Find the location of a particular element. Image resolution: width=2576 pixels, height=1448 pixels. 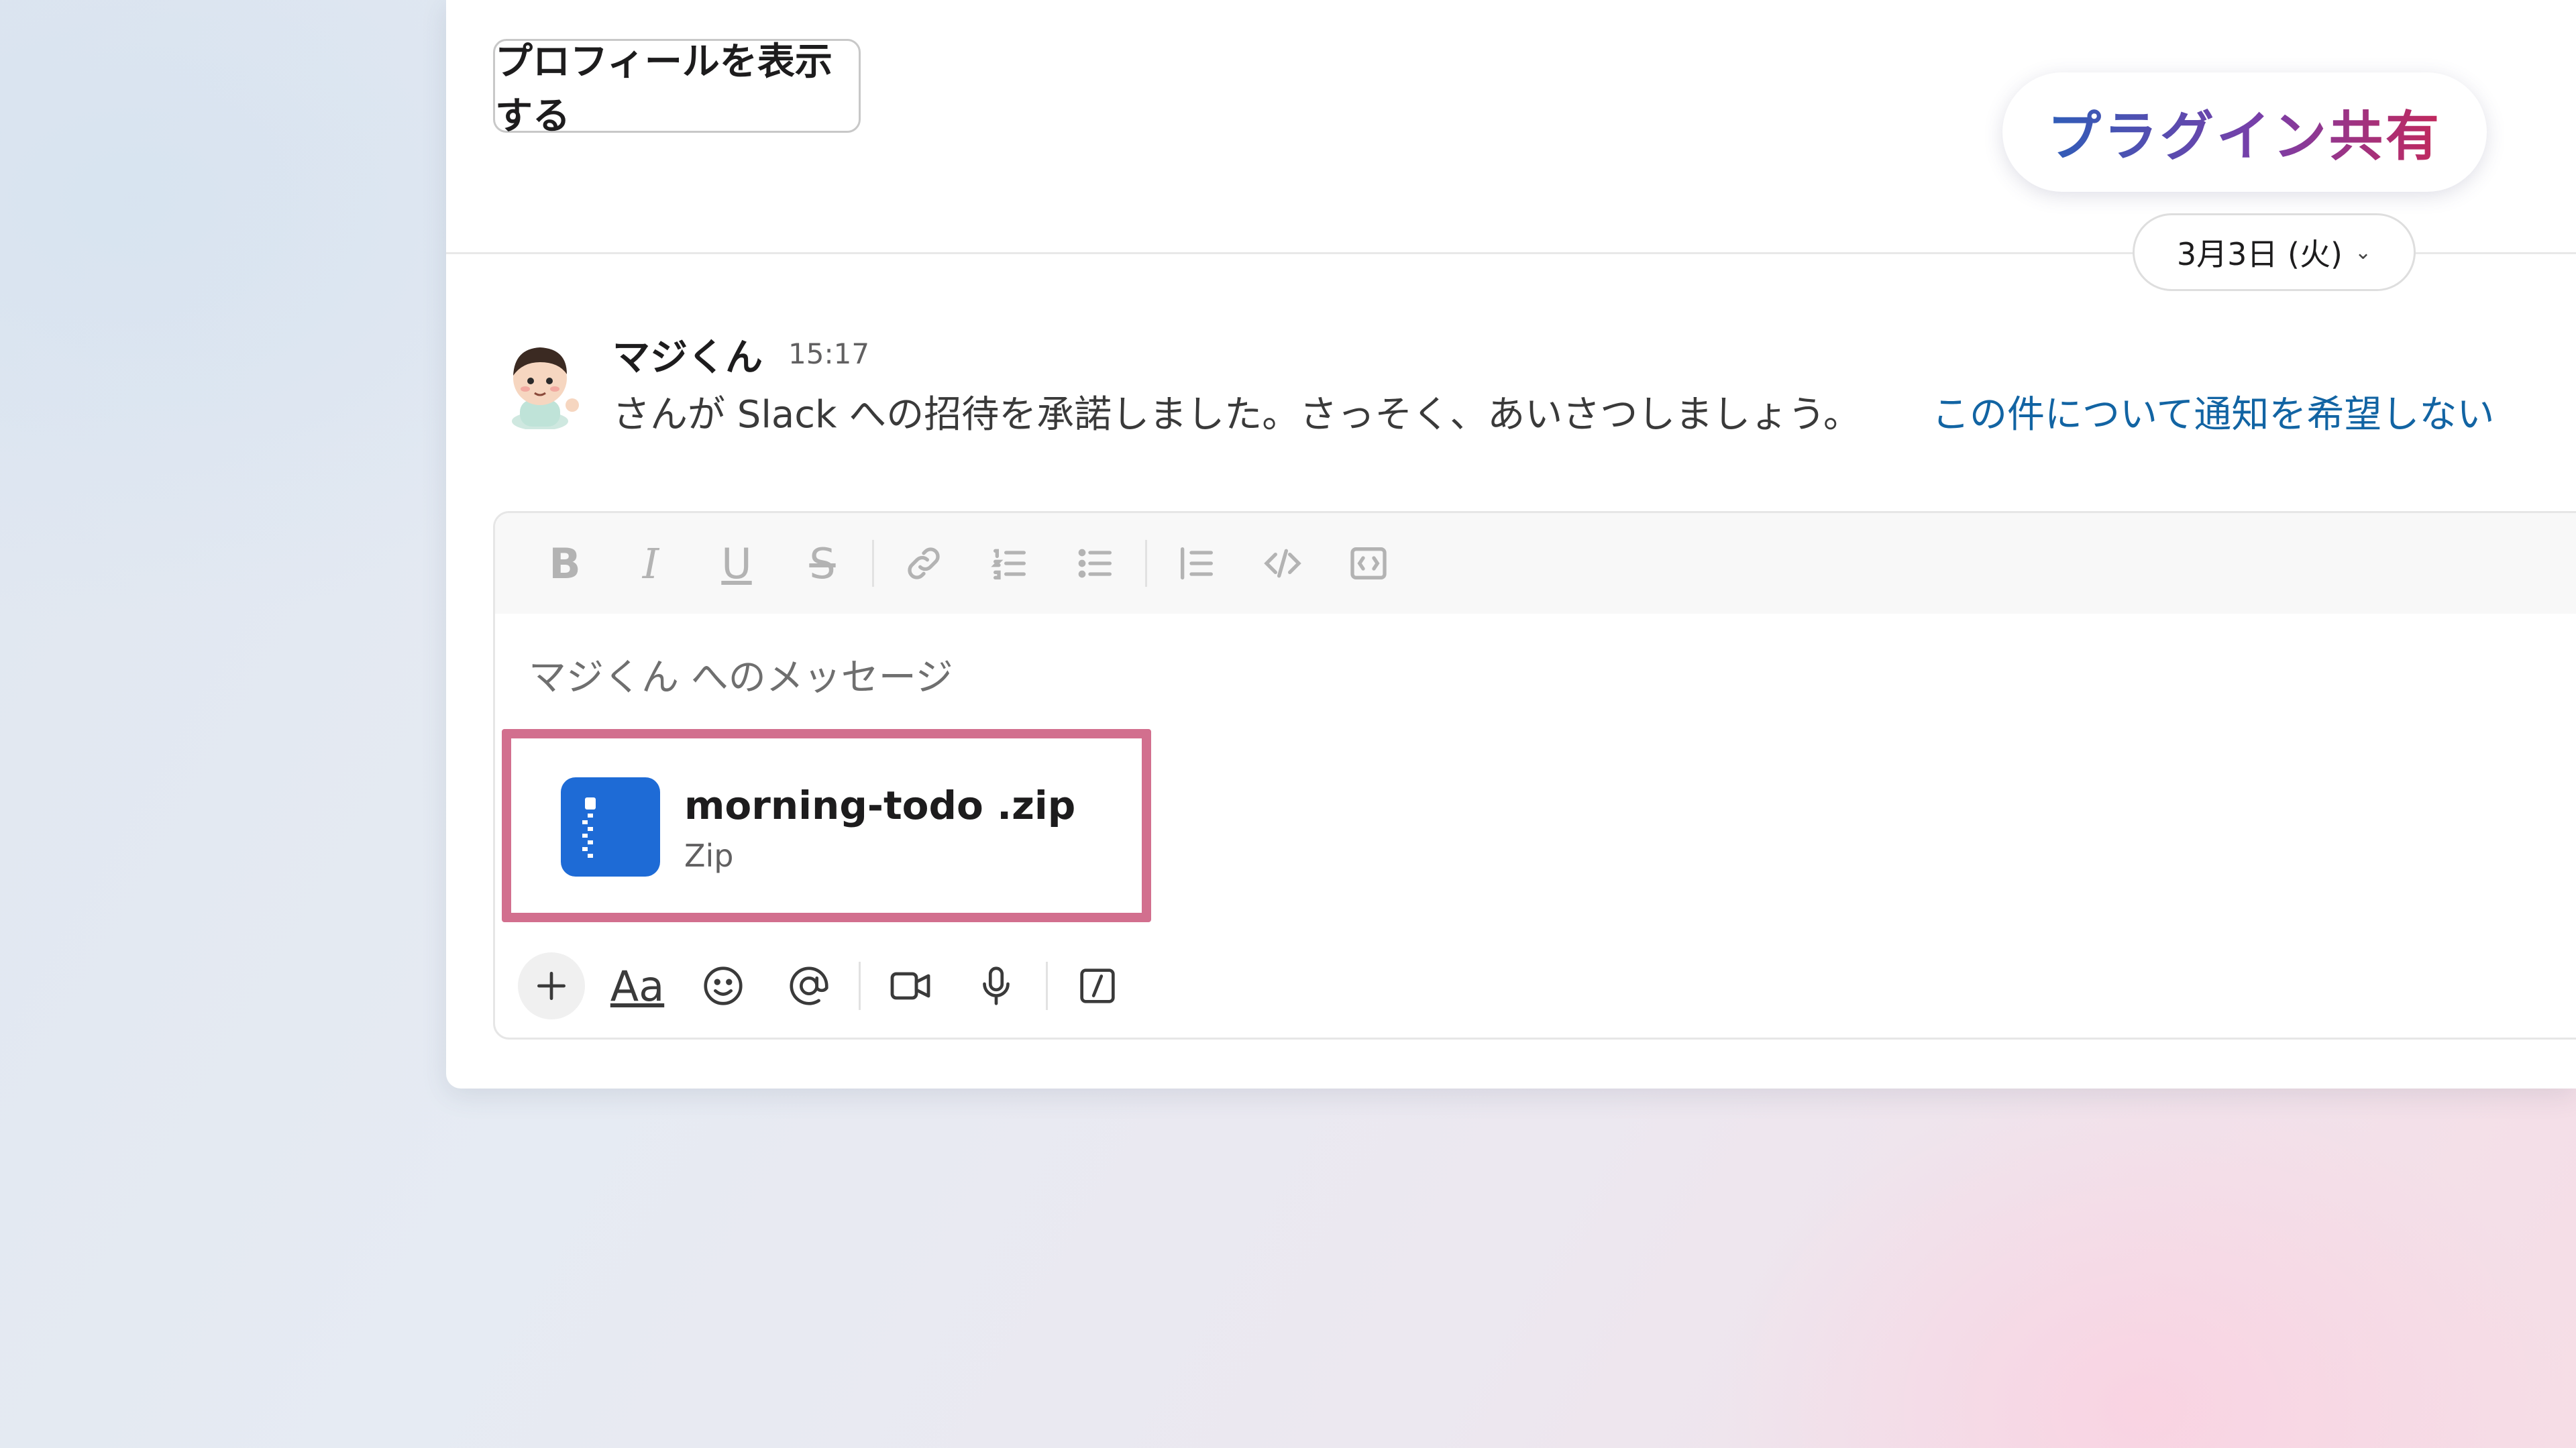

audio-button is located at coordinates (996, 986).